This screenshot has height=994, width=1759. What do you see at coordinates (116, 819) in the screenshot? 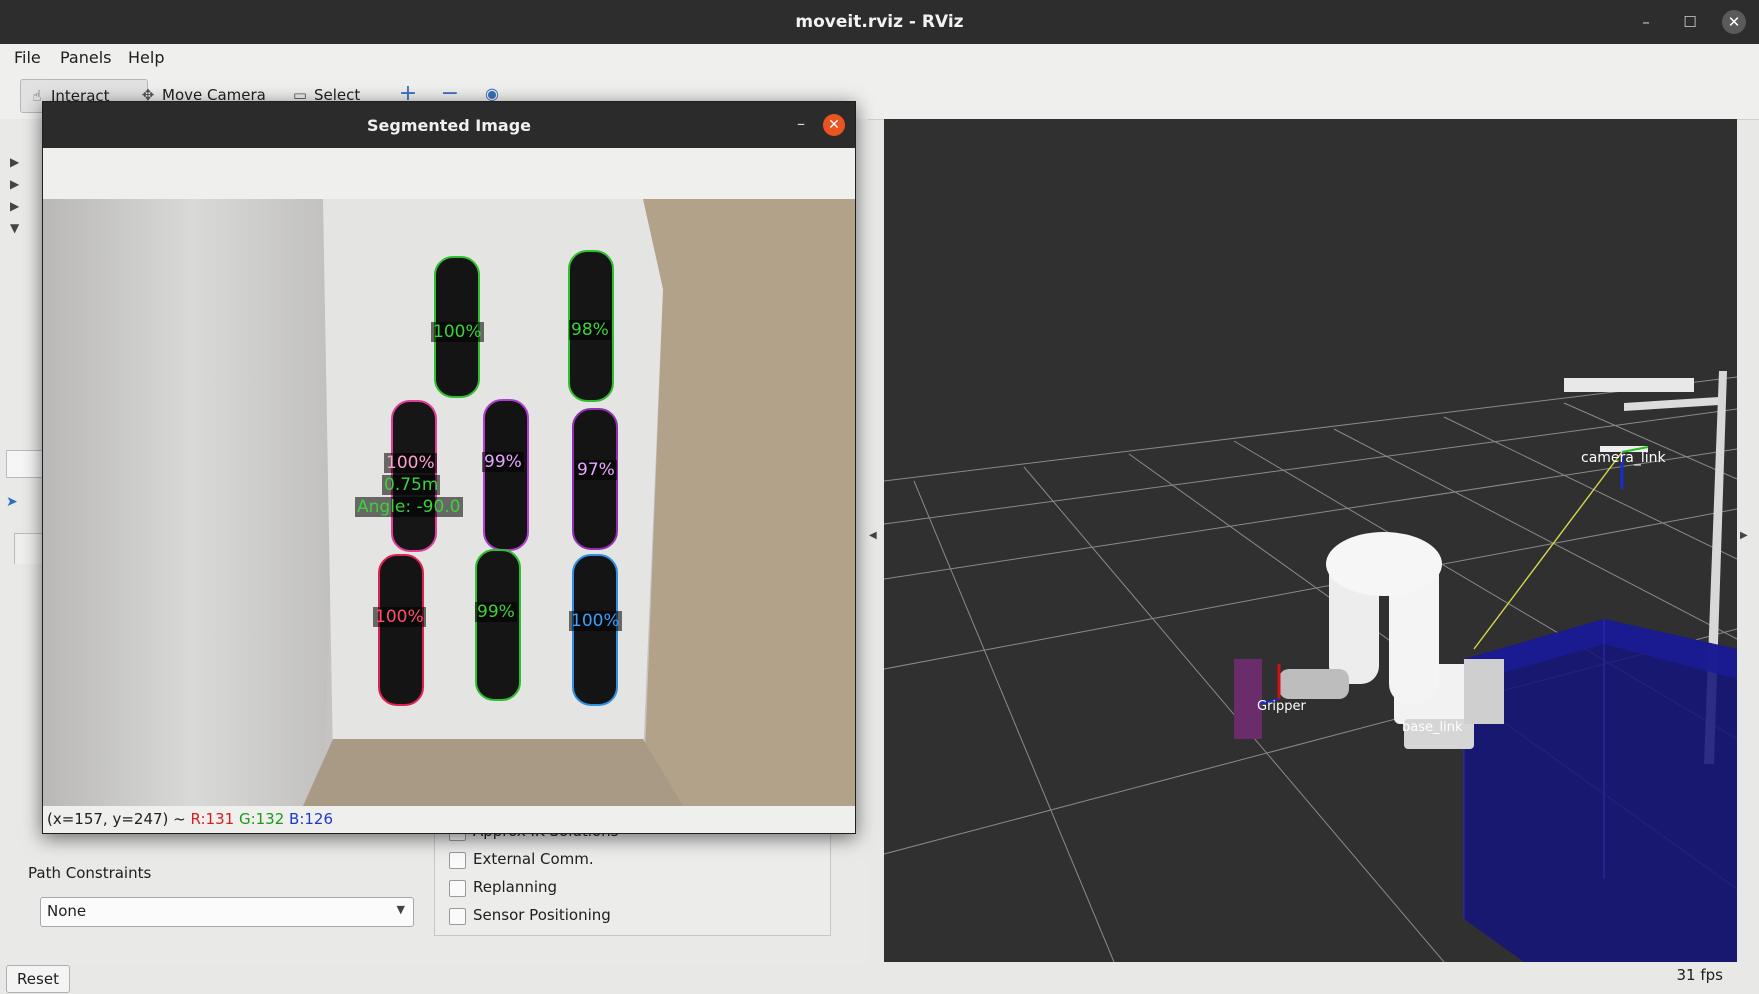
I see `pixel-coords: (x=157, y=247) ~` at bounding box center [116, 819].